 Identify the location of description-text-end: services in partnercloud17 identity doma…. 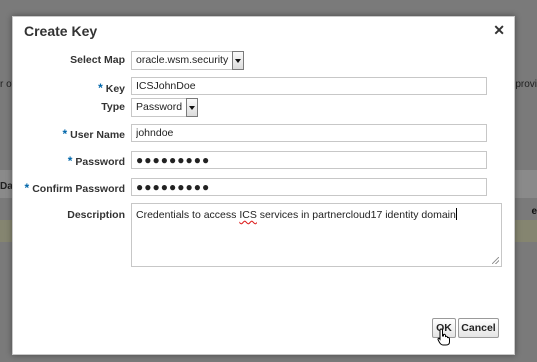
(356, 215).